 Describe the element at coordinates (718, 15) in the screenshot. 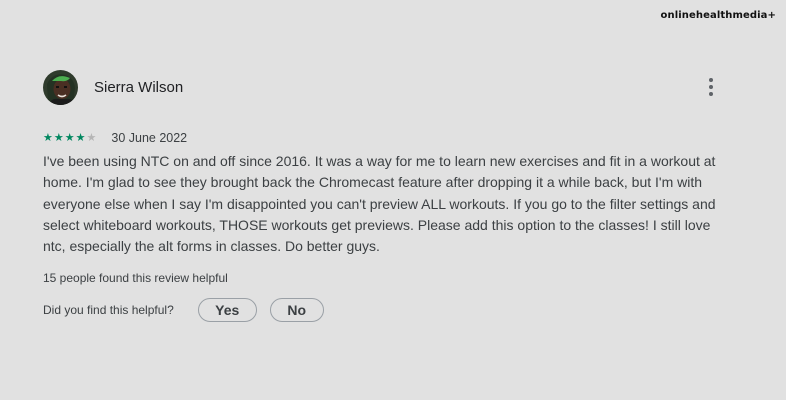

I see `watermark-text: onlinehealthmedia+` at that location.